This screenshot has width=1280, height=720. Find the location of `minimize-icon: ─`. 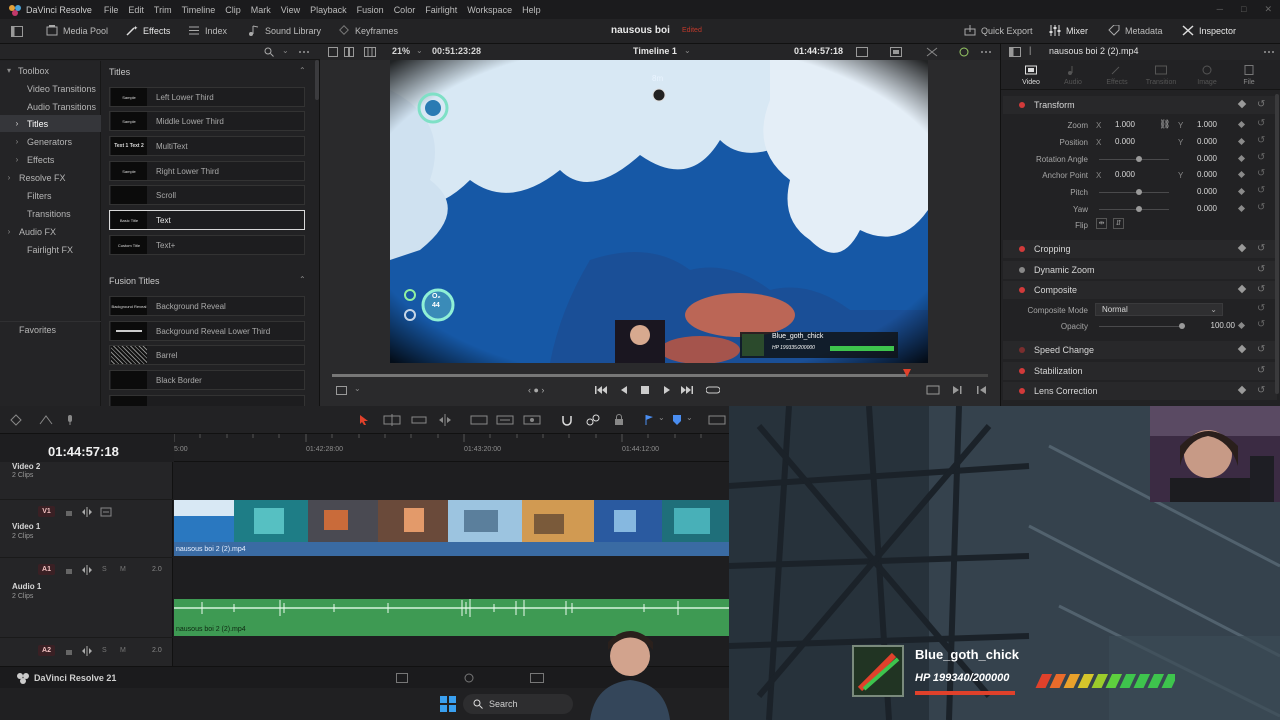

minimize-icon: ─ is located at coordinates (1220, 9).